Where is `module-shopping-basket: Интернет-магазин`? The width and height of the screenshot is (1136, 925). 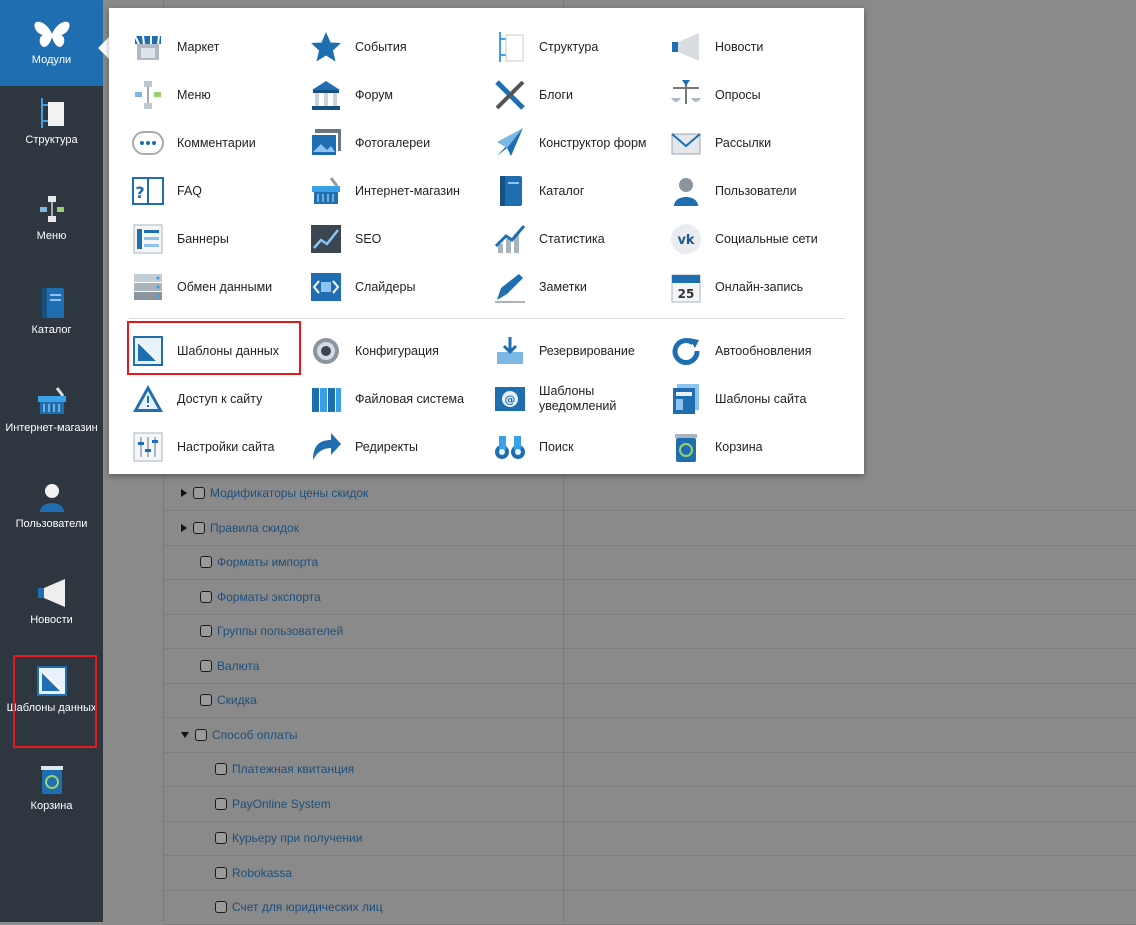
module-shopping-basket: Интернет-магазин is located at coordinates (399, 191).